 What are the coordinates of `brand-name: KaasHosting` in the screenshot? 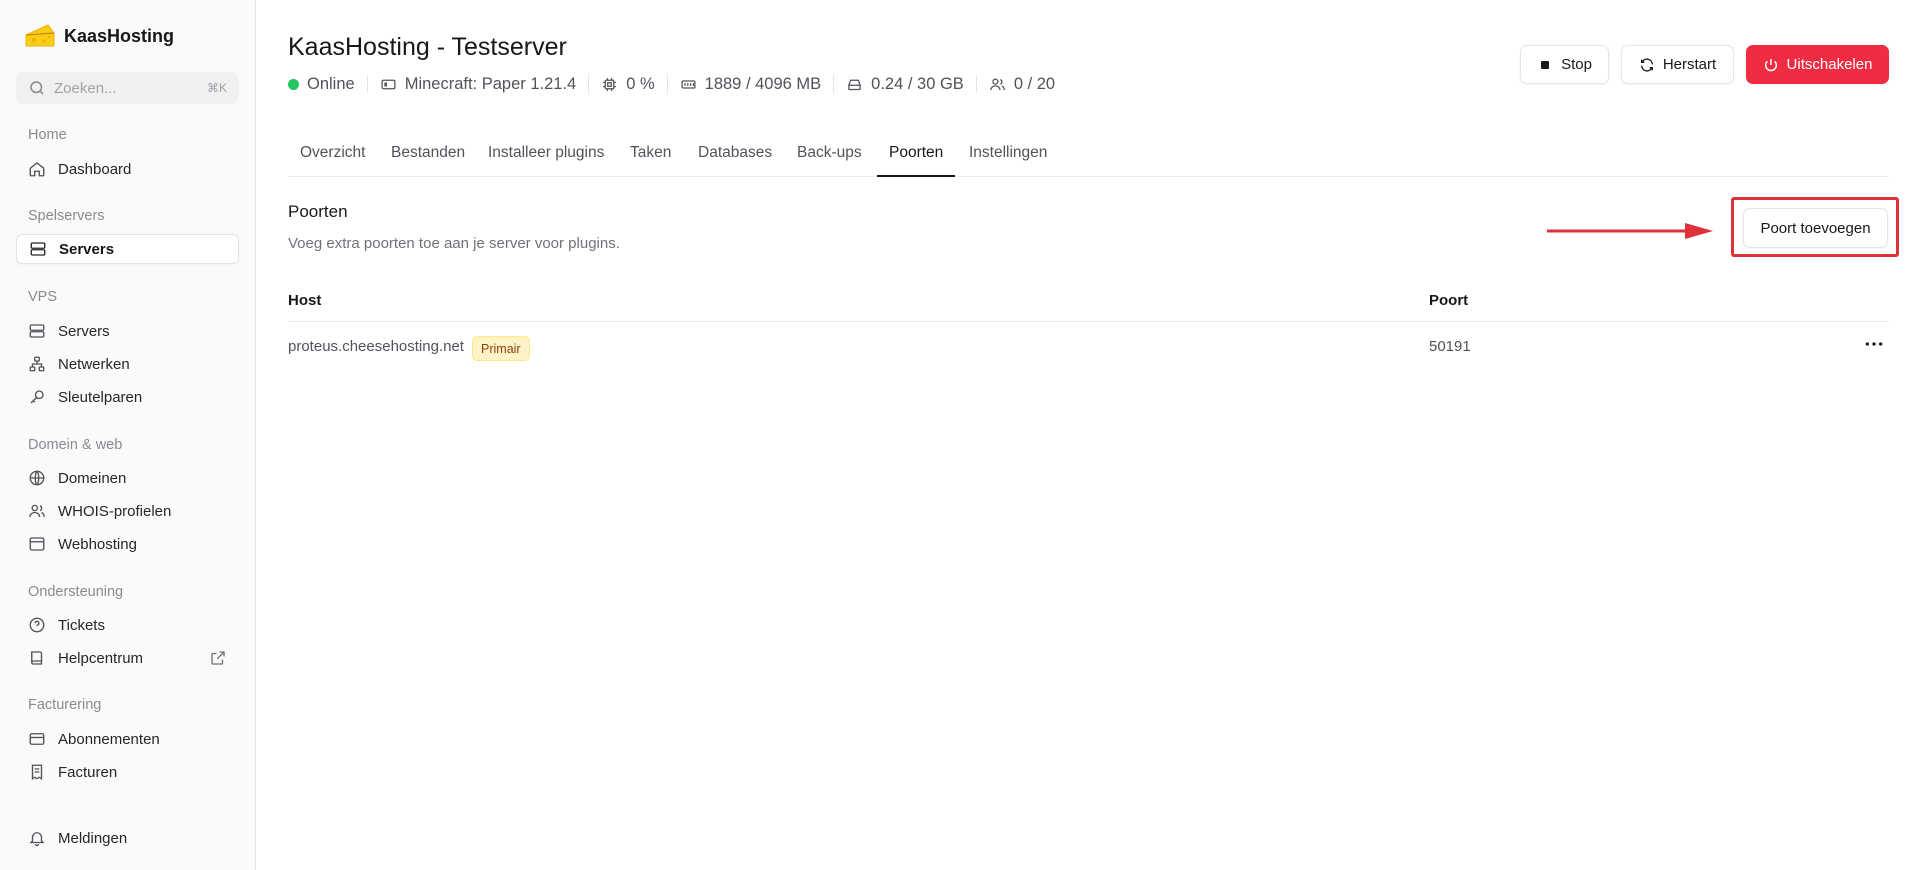 It's located at (119, 35).